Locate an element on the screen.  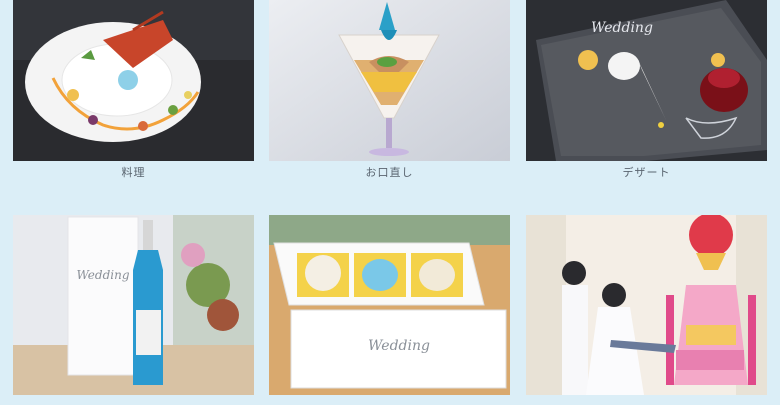
gallery-card-sweets-box: Wedding is located at coordinates (389, 305).